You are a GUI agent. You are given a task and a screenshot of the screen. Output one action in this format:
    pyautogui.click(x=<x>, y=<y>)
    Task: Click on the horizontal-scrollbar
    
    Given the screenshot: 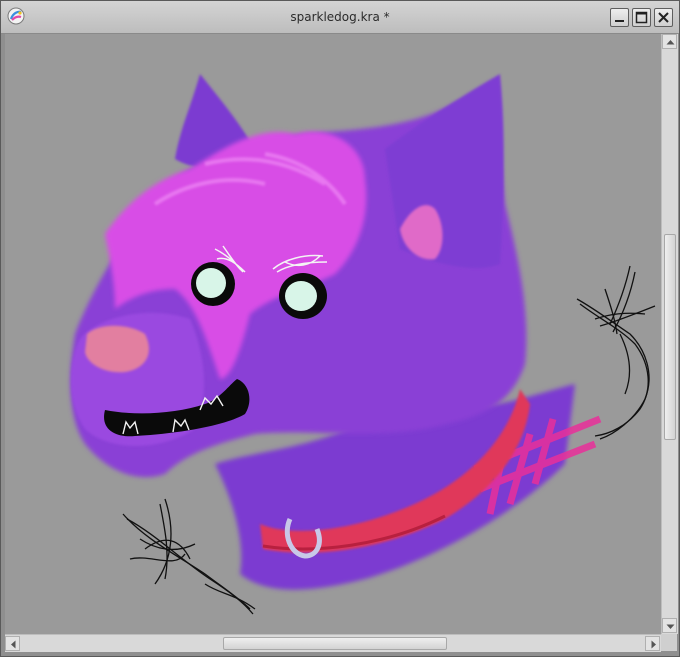 What is the action you would take?
    pyautogui.click(x=333, y=643)
    